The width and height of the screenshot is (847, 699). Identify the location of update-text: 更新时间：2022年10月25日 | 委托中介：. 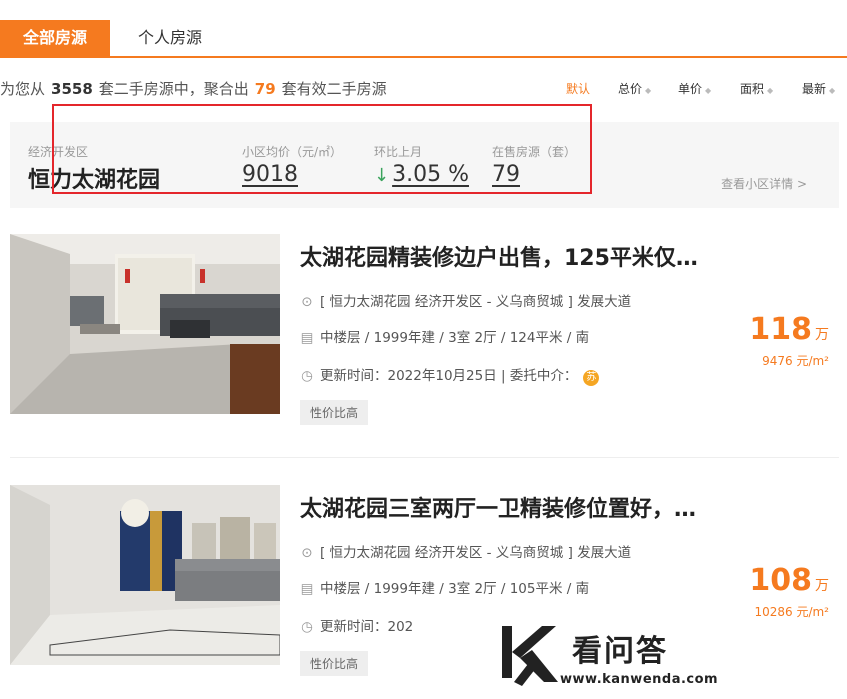
(449, 376).